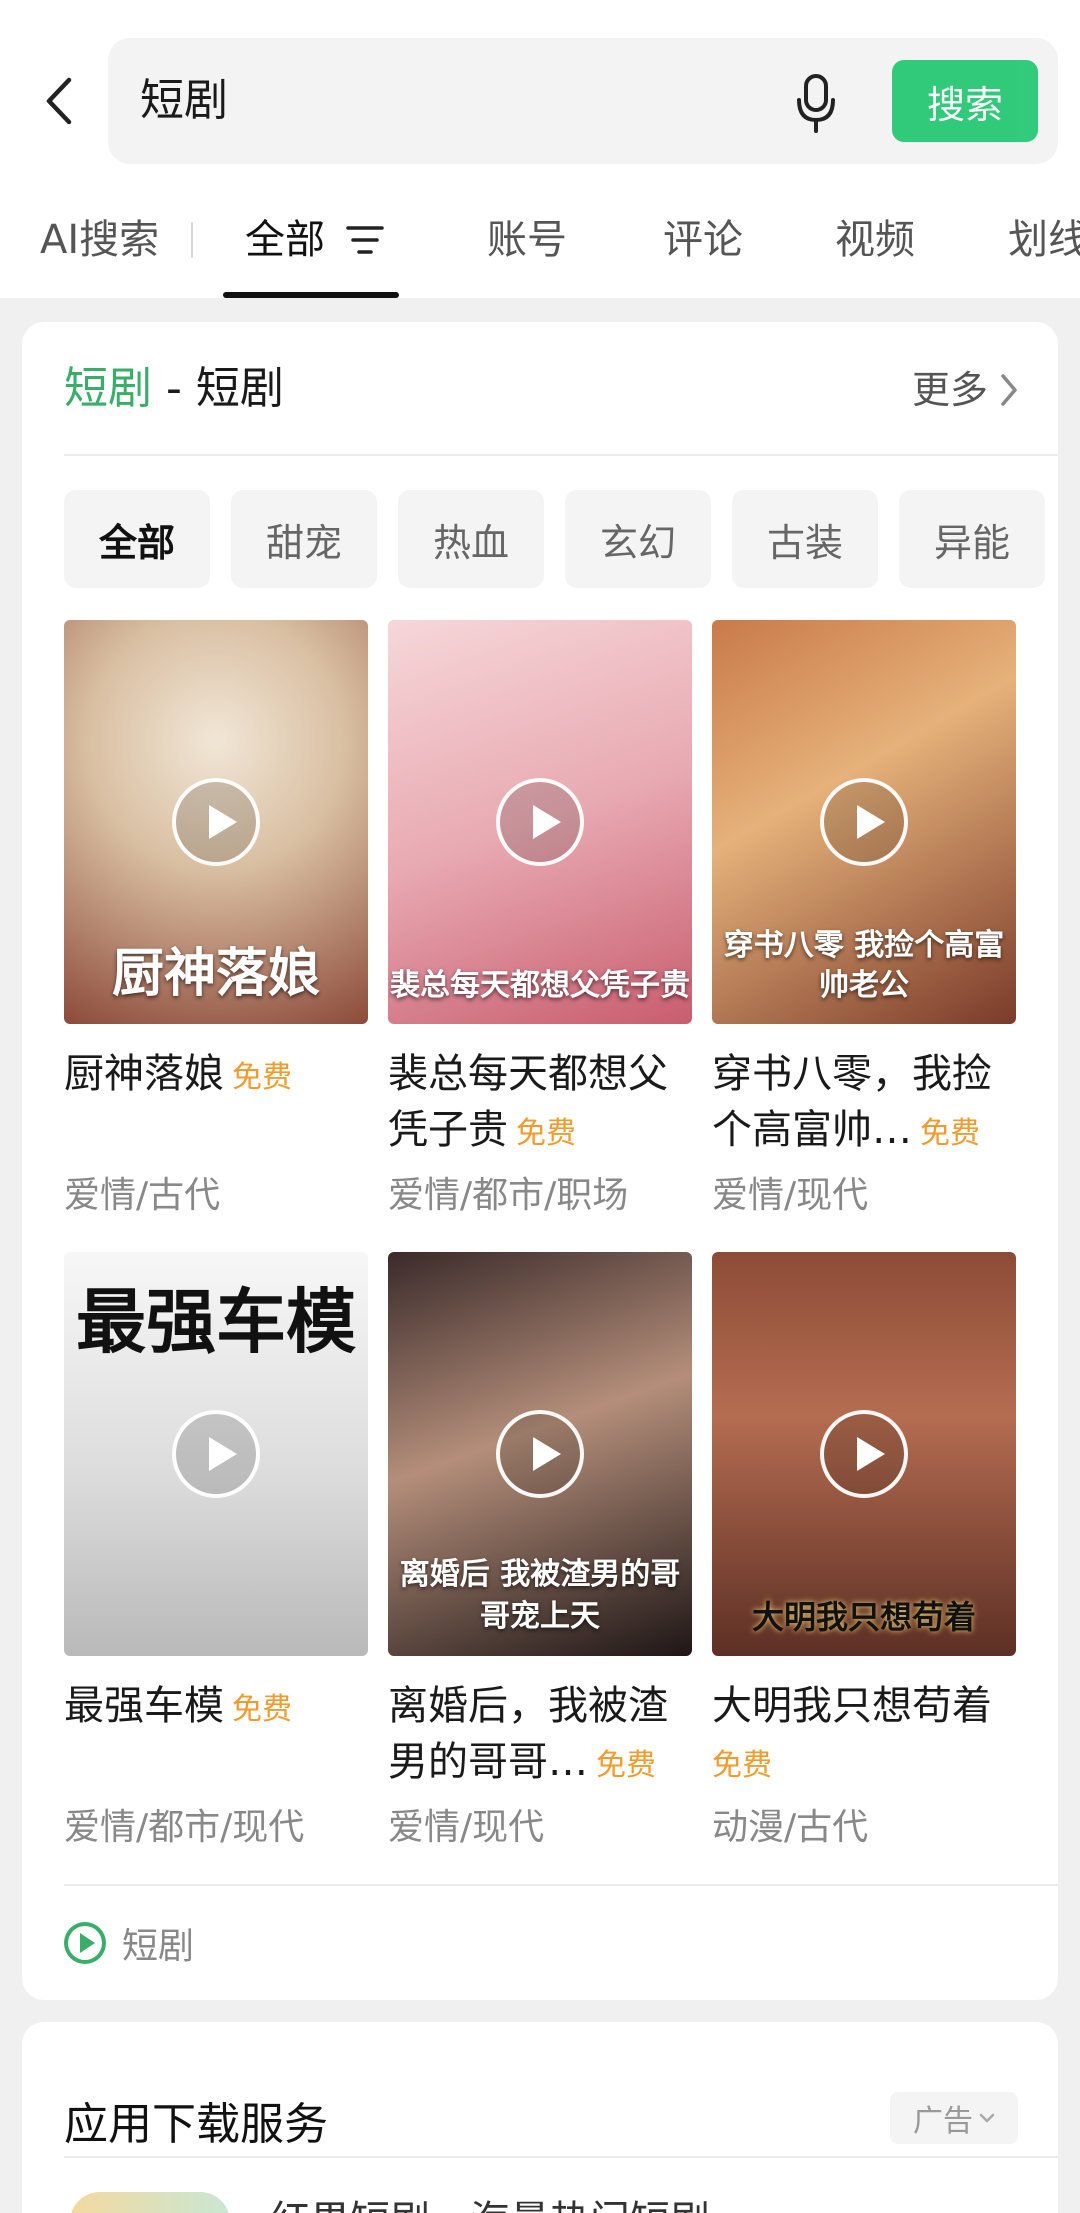 Image resolution: width=1080 pixels, height=2213 pixels. What do you see at coordinates (85, 1943) in the screenshot?
I see `short-drama-logo-icon` at bounding box center [85, 1943].